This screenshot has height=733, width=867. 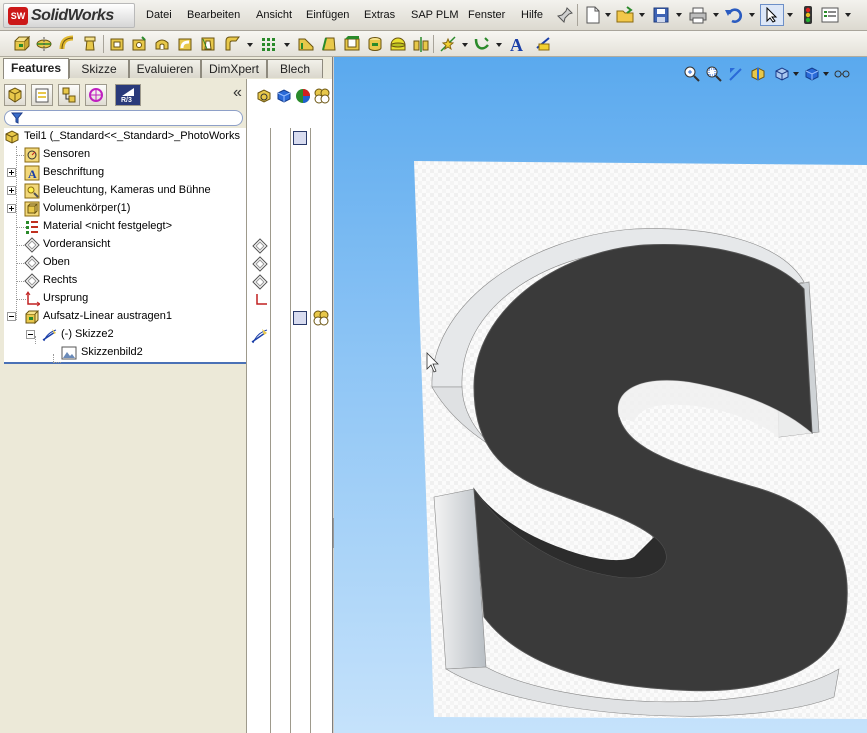 I want to click on options-icon, so click(x=830, y=15).